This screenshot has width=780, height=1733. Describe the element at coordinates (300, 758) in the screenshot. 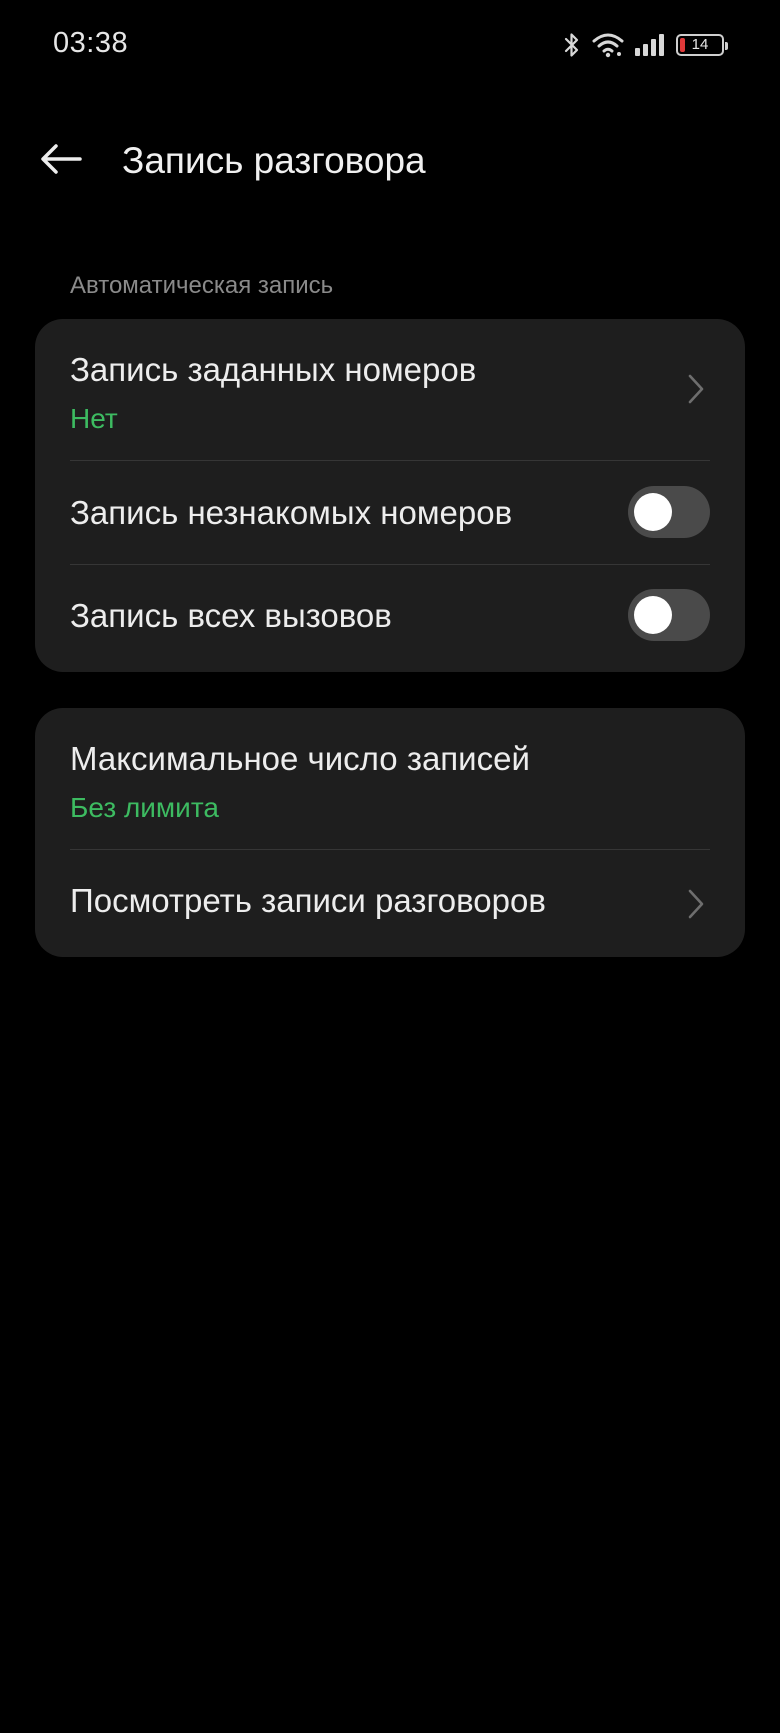

I see `max-records-title: Максимальное число записей` at that location.